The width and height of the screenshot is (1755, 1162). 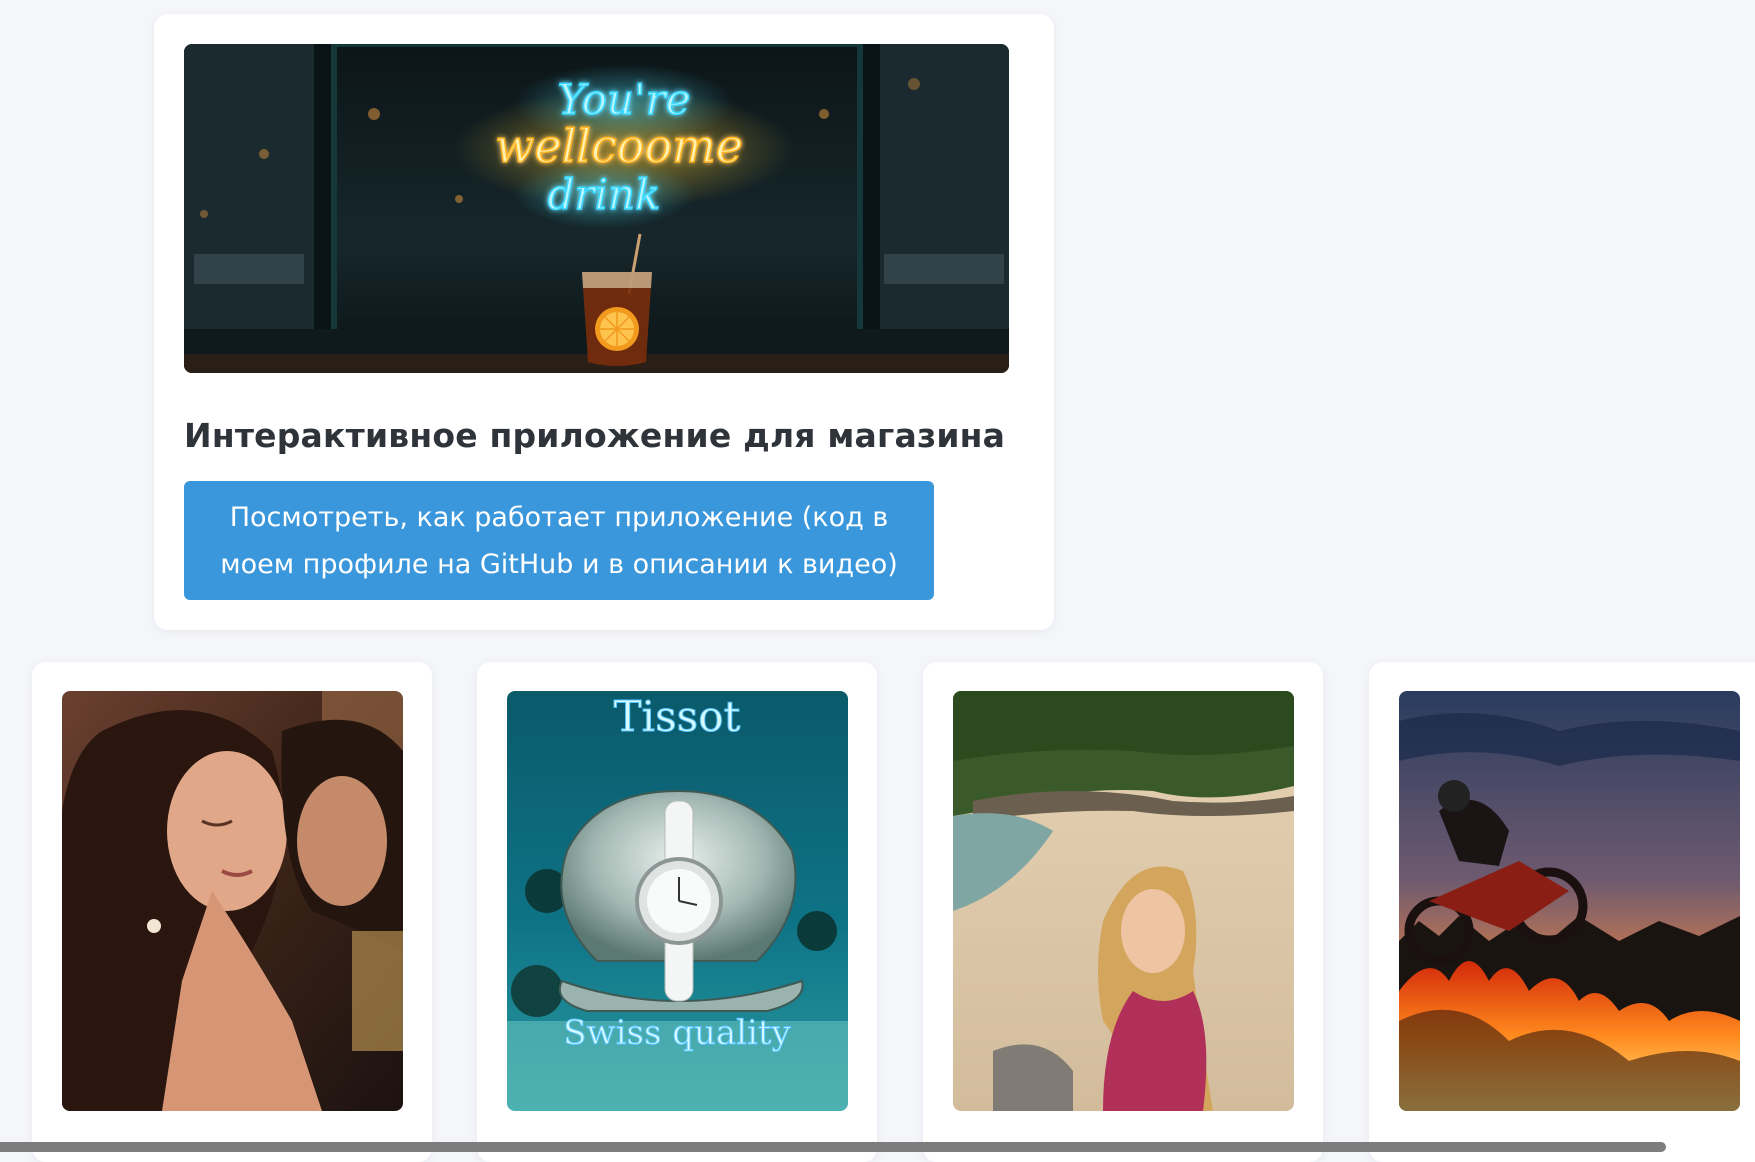 I want to click on gallery-image-tissot: Tissot Swiss quality, so click(x=677, y=901).